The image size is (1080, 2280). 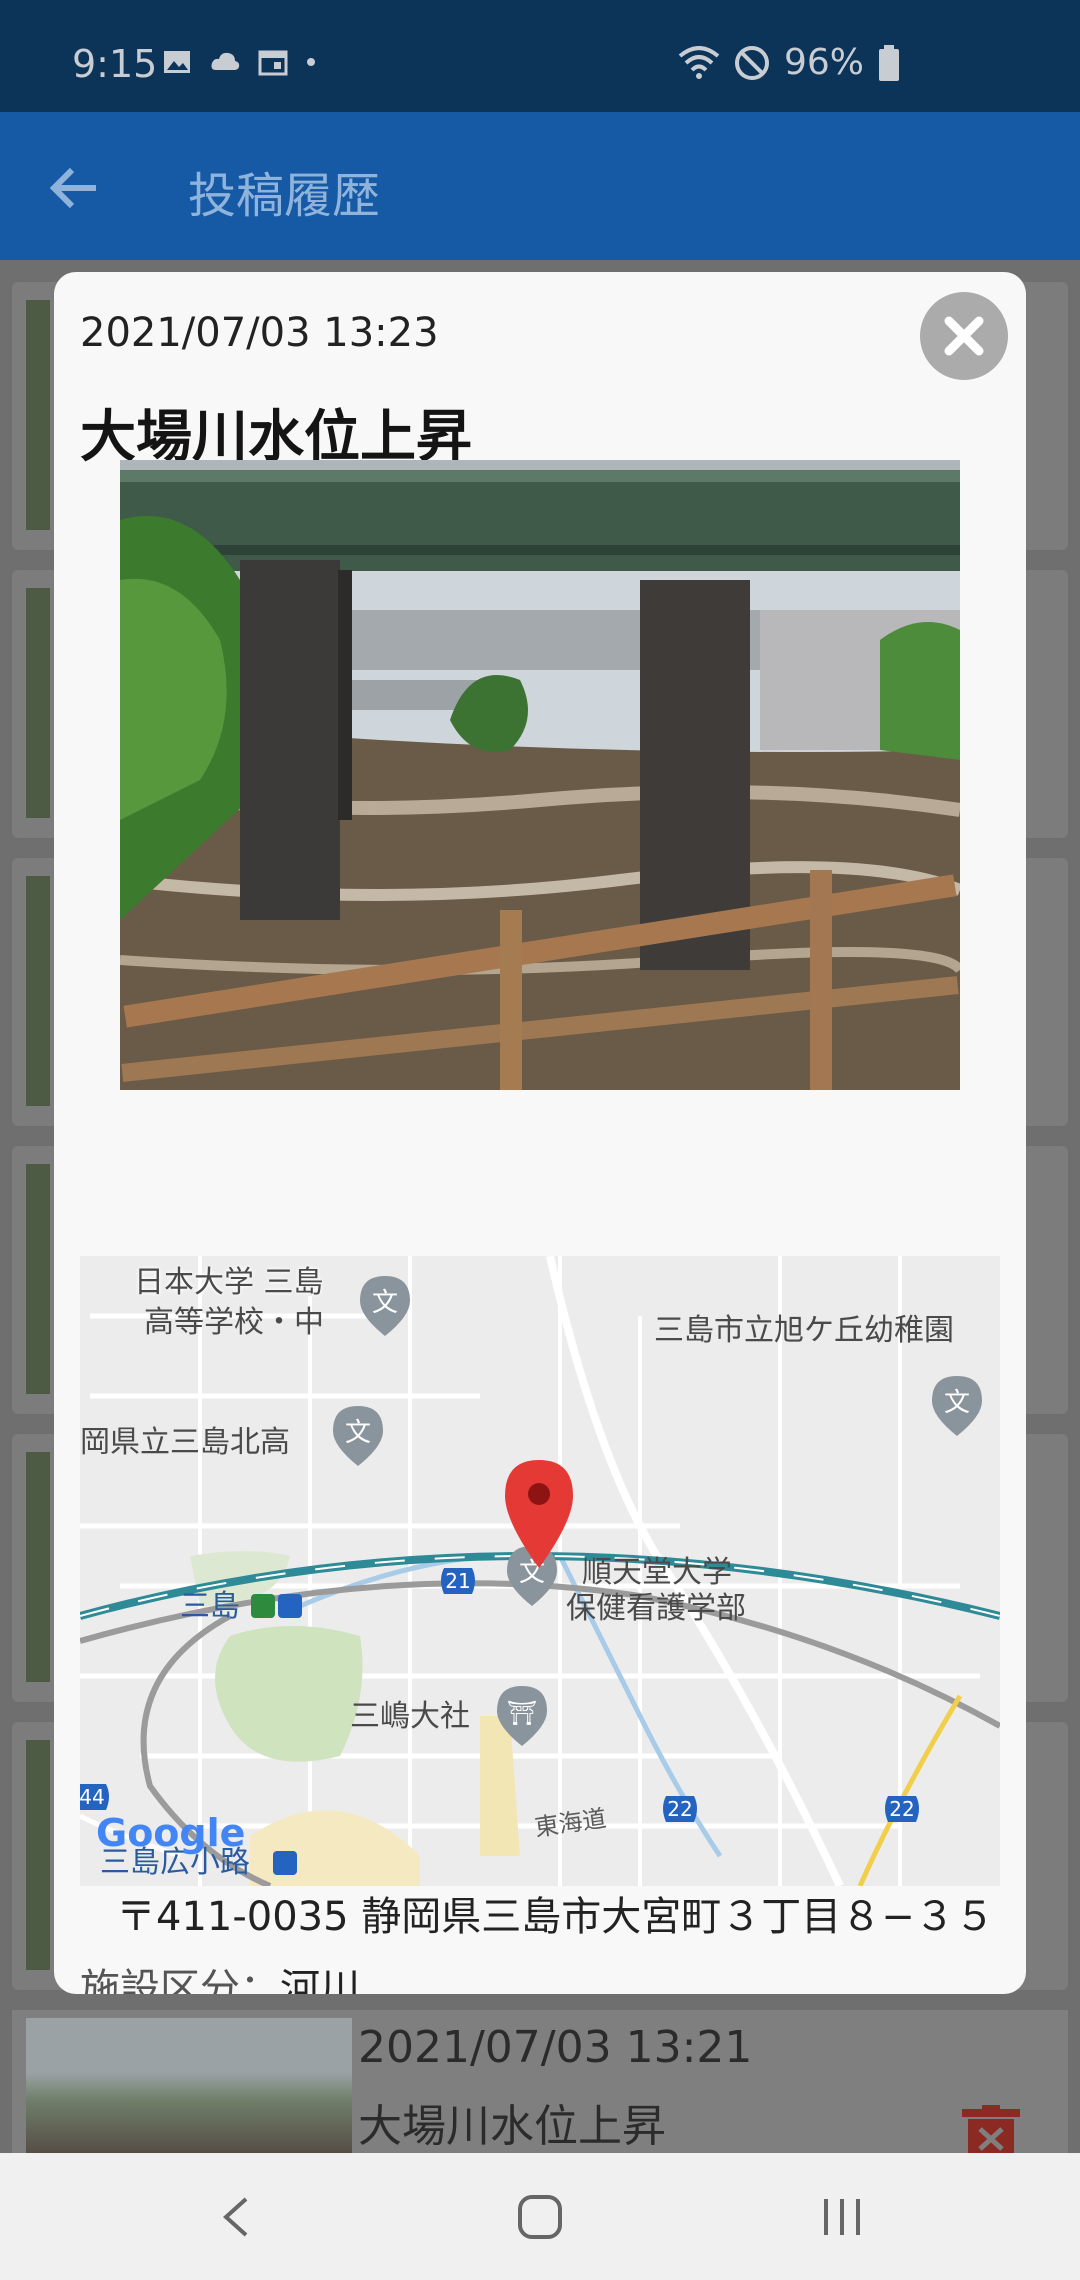 What do you see at coordinates (555, 1917) in the screenshot?
I see `post-address: 〒411-0035 静岡県三島市大宮町３丁目８−３５` at bounding box center [555, 1917].